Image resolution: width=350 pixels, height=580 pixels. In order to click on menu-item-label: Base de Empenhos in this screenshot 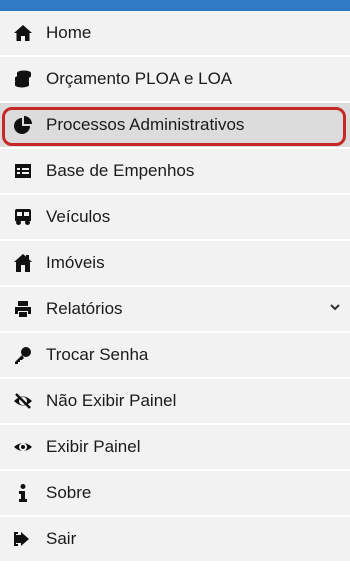, I will do `click(120, 170)`.